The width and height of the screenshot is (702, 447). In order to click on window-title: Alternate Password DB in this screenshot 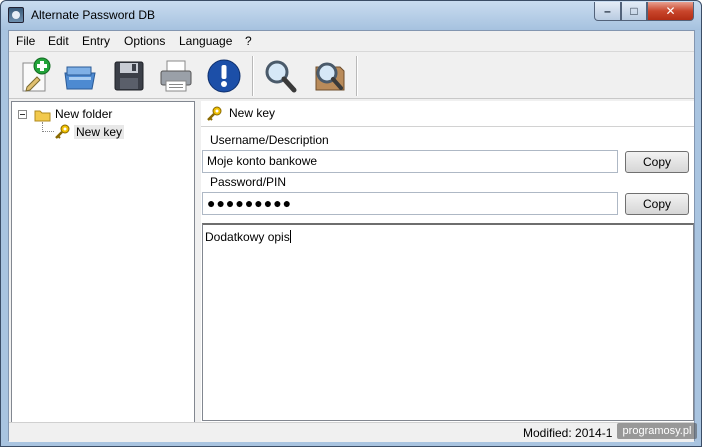, I will do `click(93, 15)`.